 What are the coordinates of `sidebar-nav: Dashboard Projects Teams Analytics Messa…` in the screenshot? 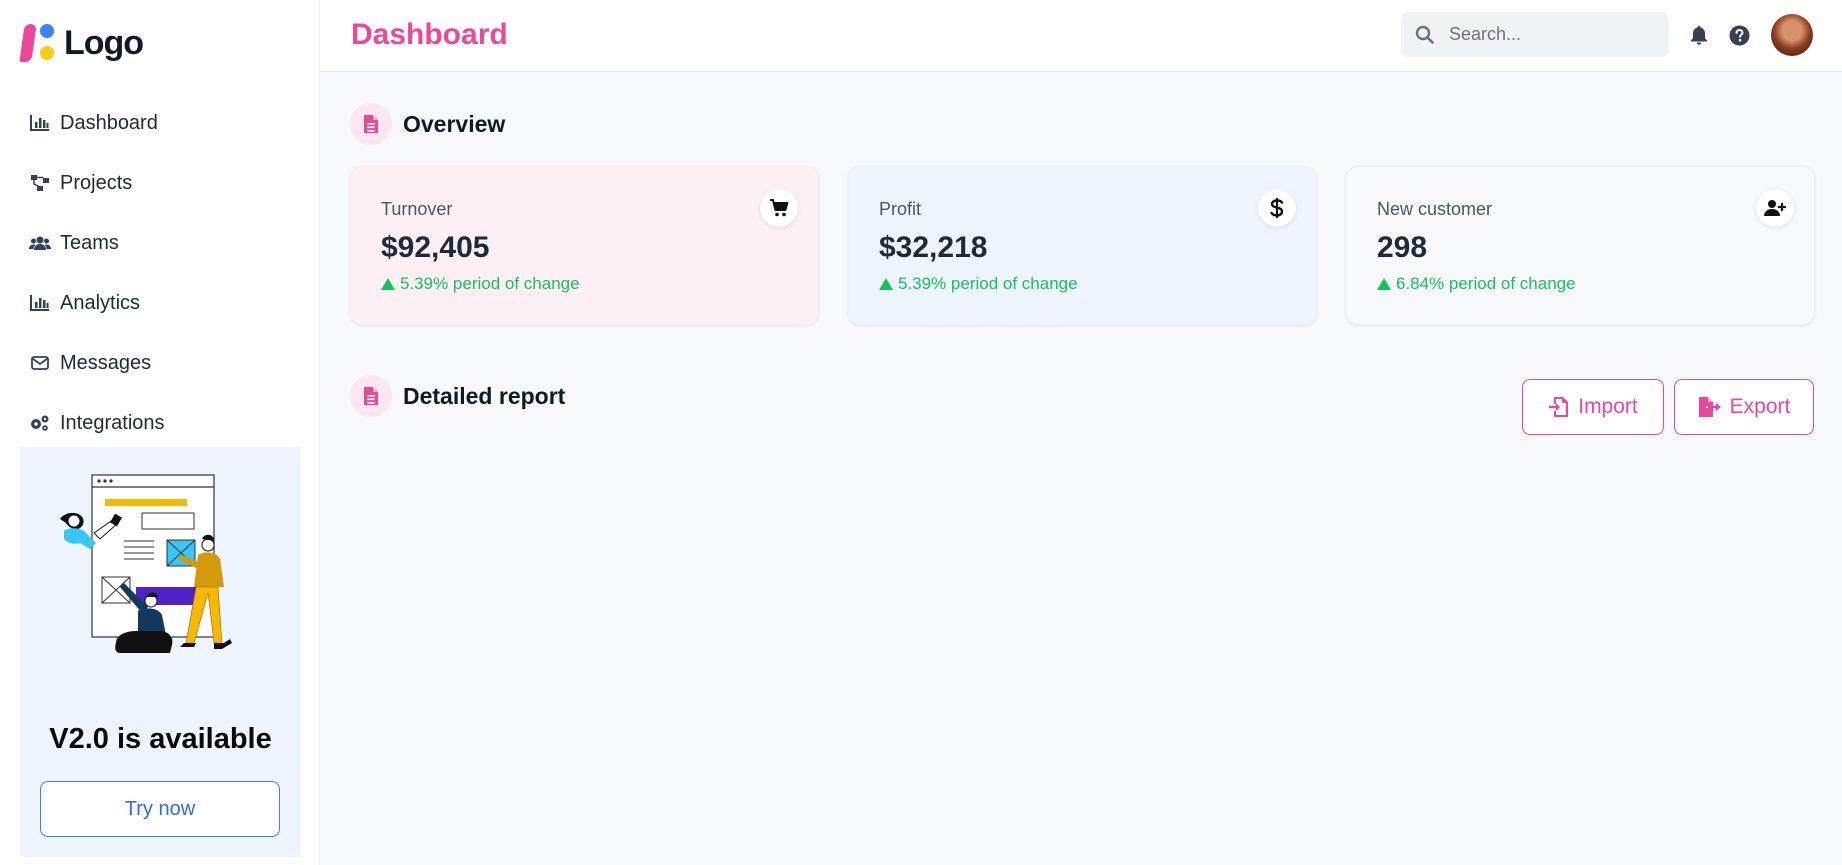 It's located at (160, 273).